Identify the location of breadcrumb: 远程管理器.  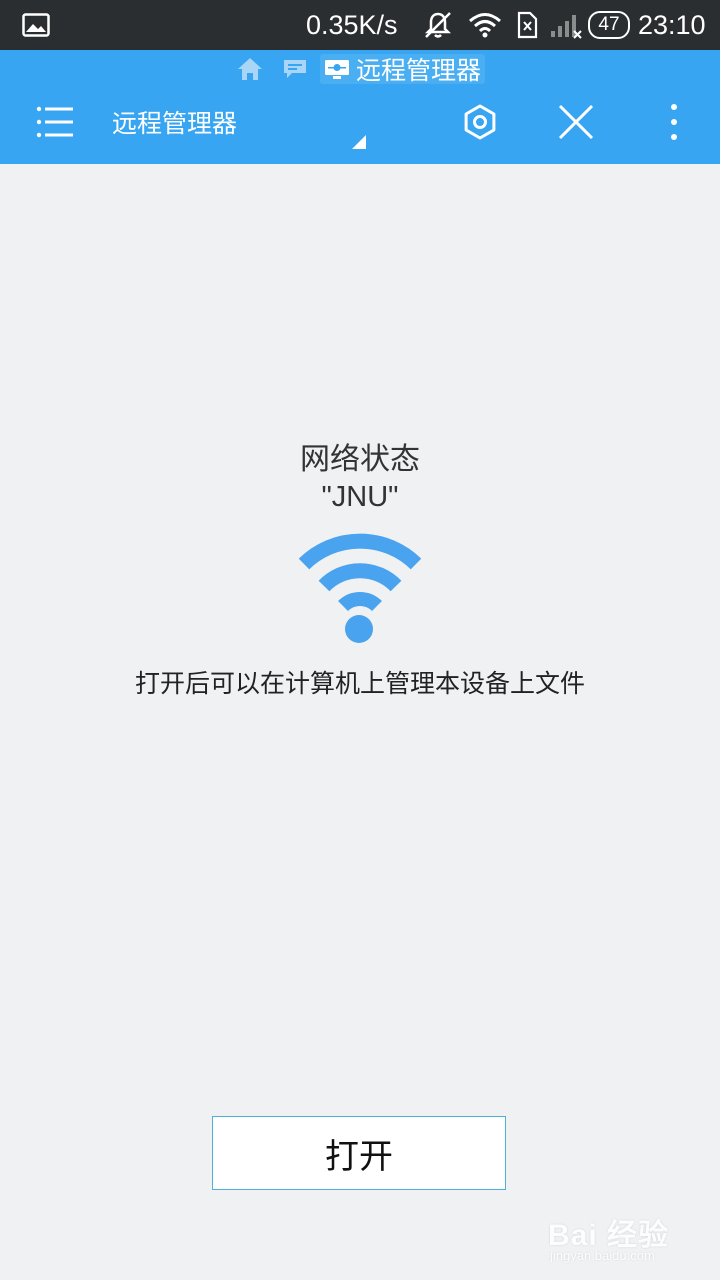
(360, 69).